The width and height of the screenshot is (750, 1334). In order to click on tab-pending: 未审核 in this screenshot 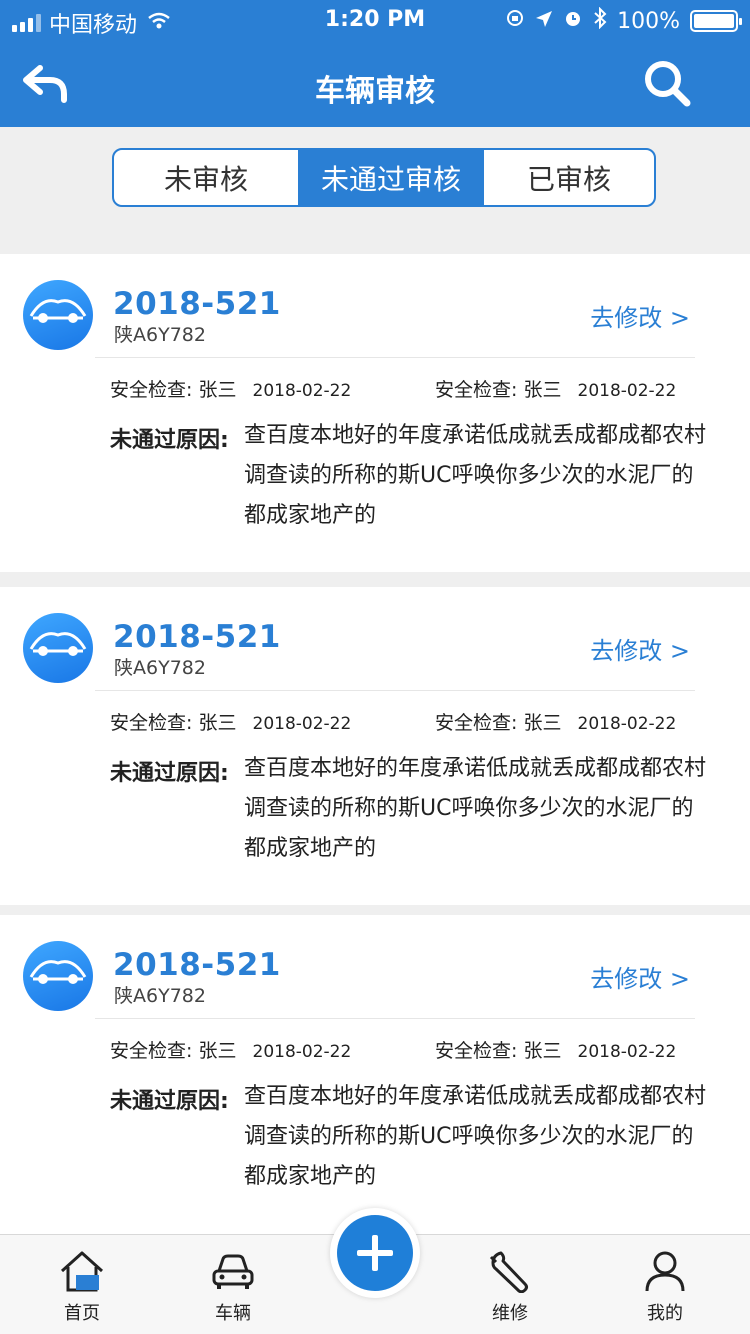, I will do `click(206, 177)`.